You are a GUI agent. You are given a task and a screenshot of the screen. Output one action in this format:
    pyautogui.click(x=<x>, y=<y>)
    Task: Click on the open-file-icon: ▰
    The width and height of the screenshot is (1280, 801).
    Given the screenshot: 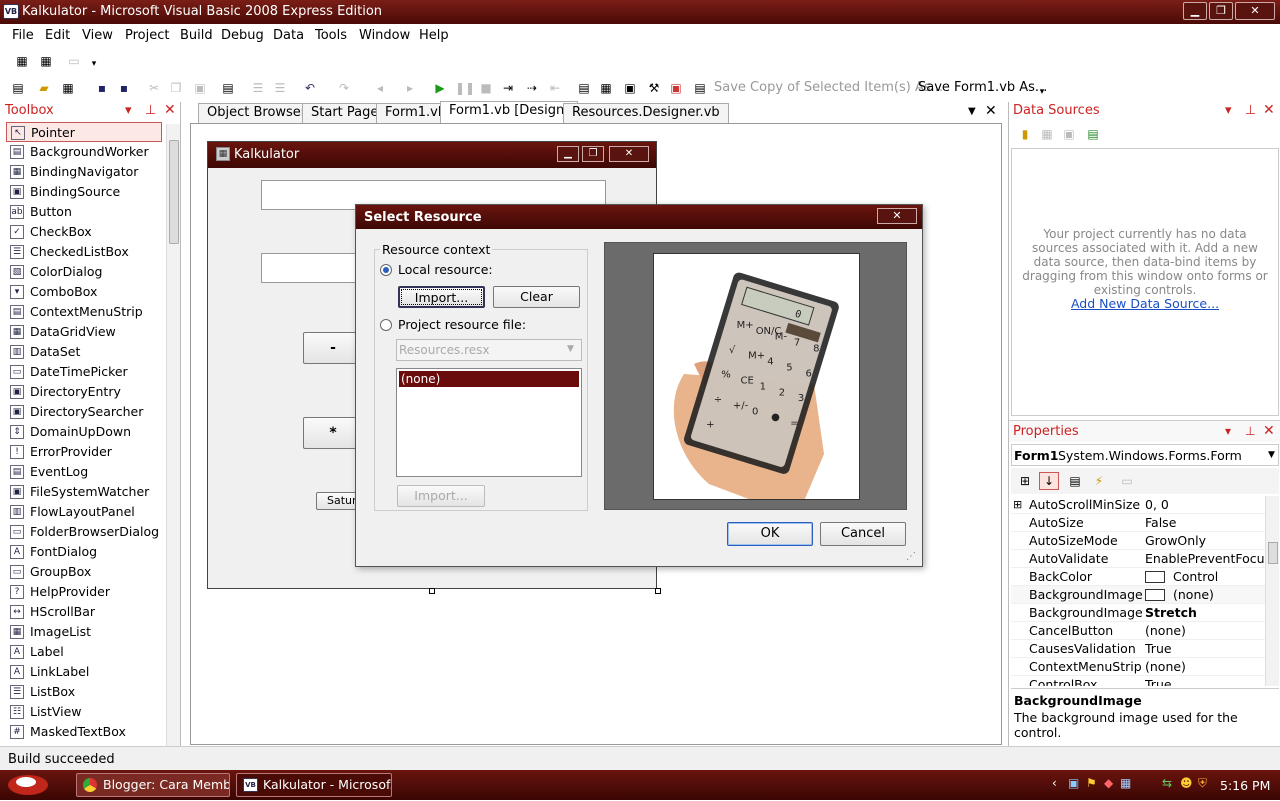 What is the action you would take?
    pyautogui.click(x=44, y=88)
    